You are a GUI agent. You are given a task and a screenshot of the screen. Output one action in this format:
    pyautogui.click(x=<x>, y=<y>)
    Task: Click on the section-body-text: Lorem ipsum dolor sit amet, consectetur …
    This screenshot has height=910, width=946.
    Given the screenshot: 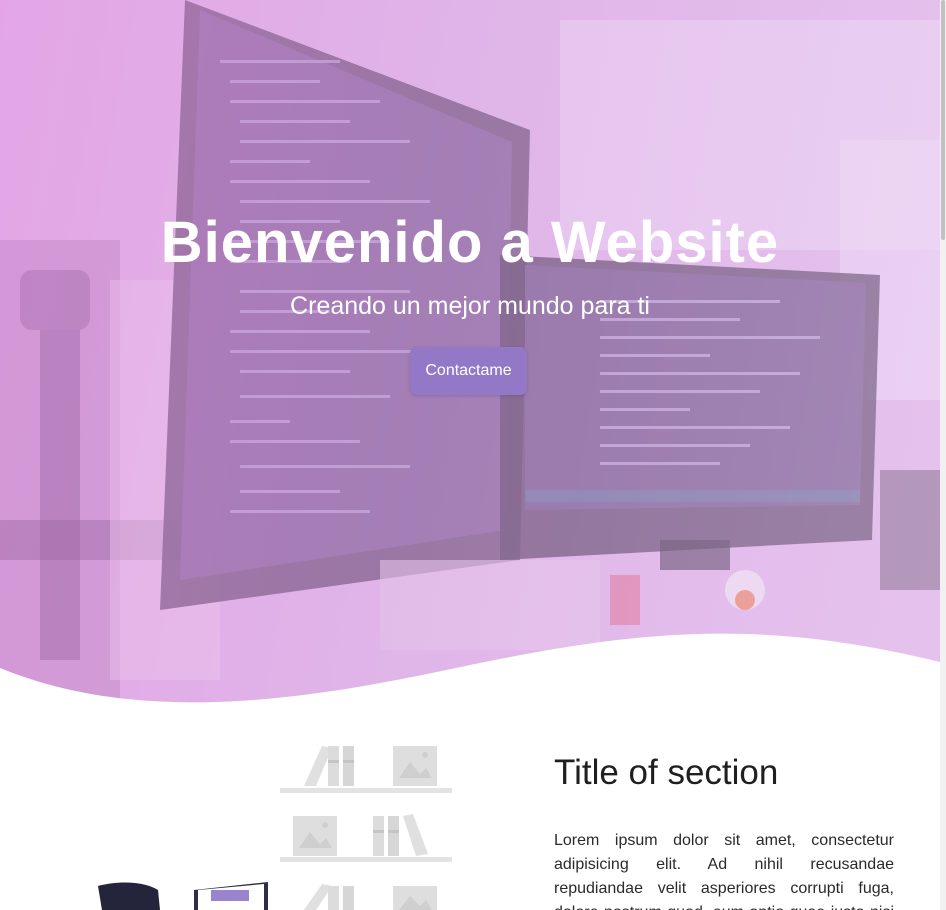 What is the action you would take?
    pyautogui.click(x=724, y=871)
    